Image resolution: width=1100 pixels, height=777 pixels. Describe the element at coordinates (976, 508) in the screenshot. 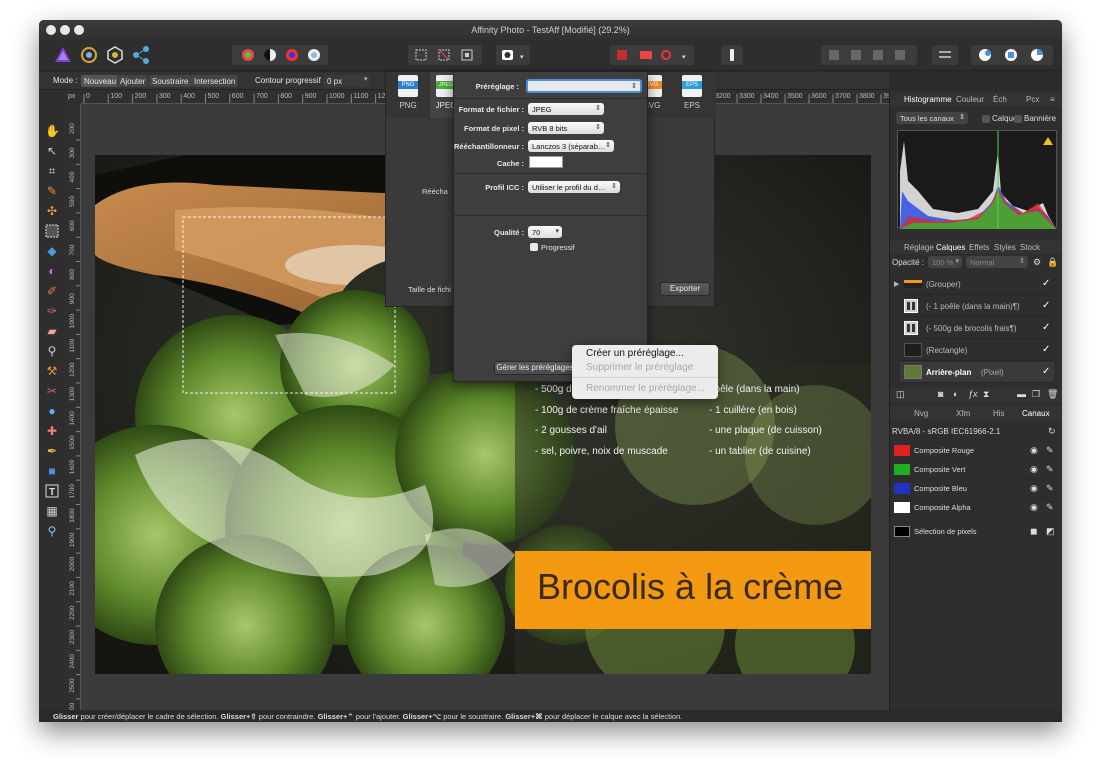

I see `channel-row-alpha: Composite Alpha ◉ ✎` at that location.